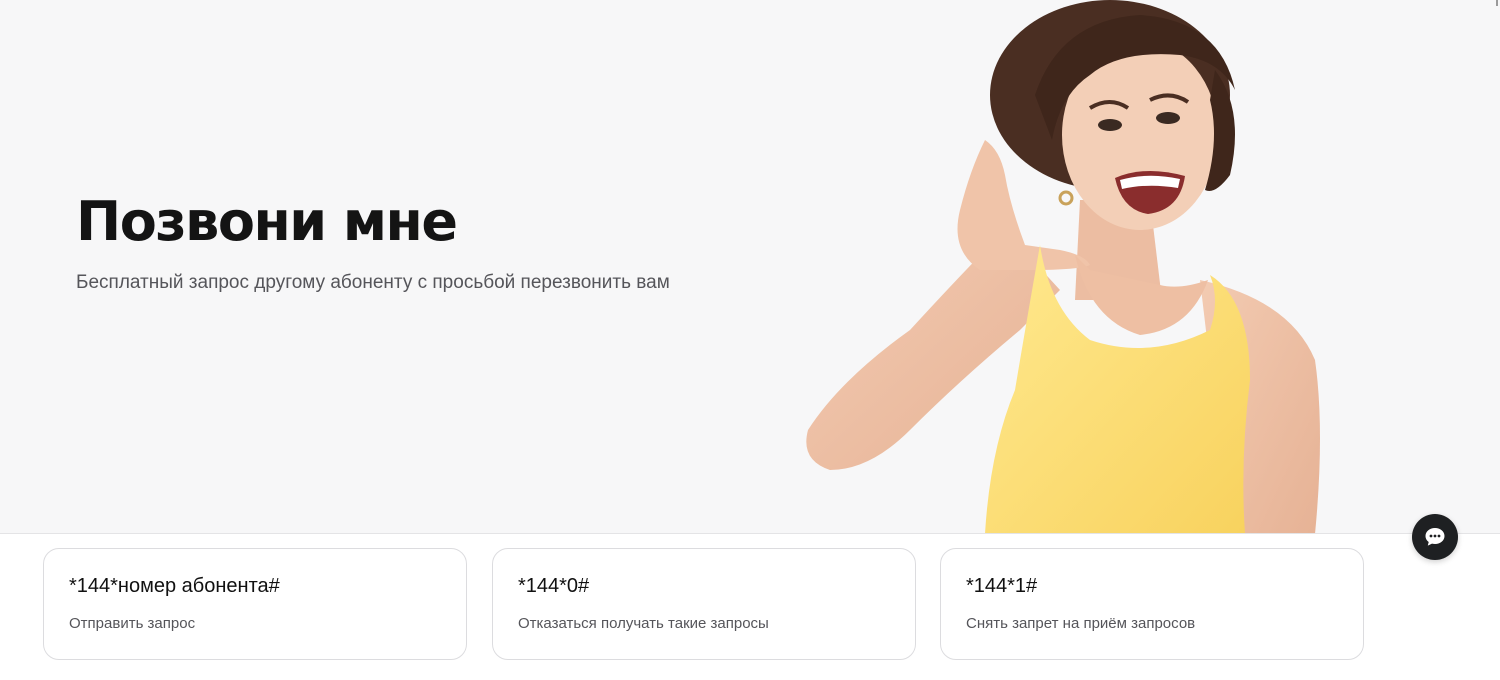  What do you see at coordinates (554, 586) in the screenshot?
I see `command-code: *144*0#` at bounding box center [554, 586].